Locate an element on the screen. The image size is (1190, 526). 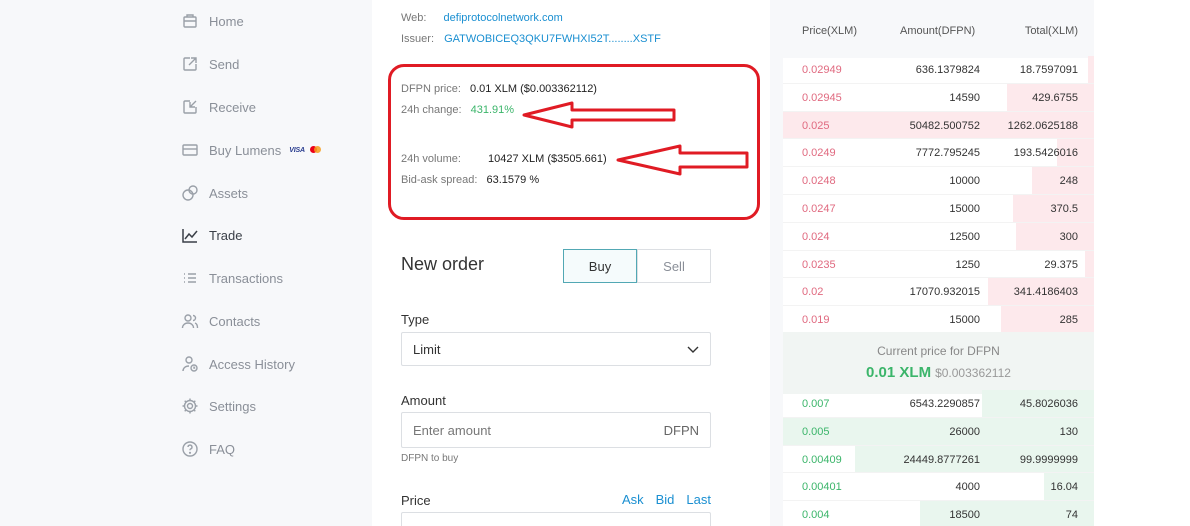
current-price-label: Current price for DFPN is located at coordinates (938, 351).